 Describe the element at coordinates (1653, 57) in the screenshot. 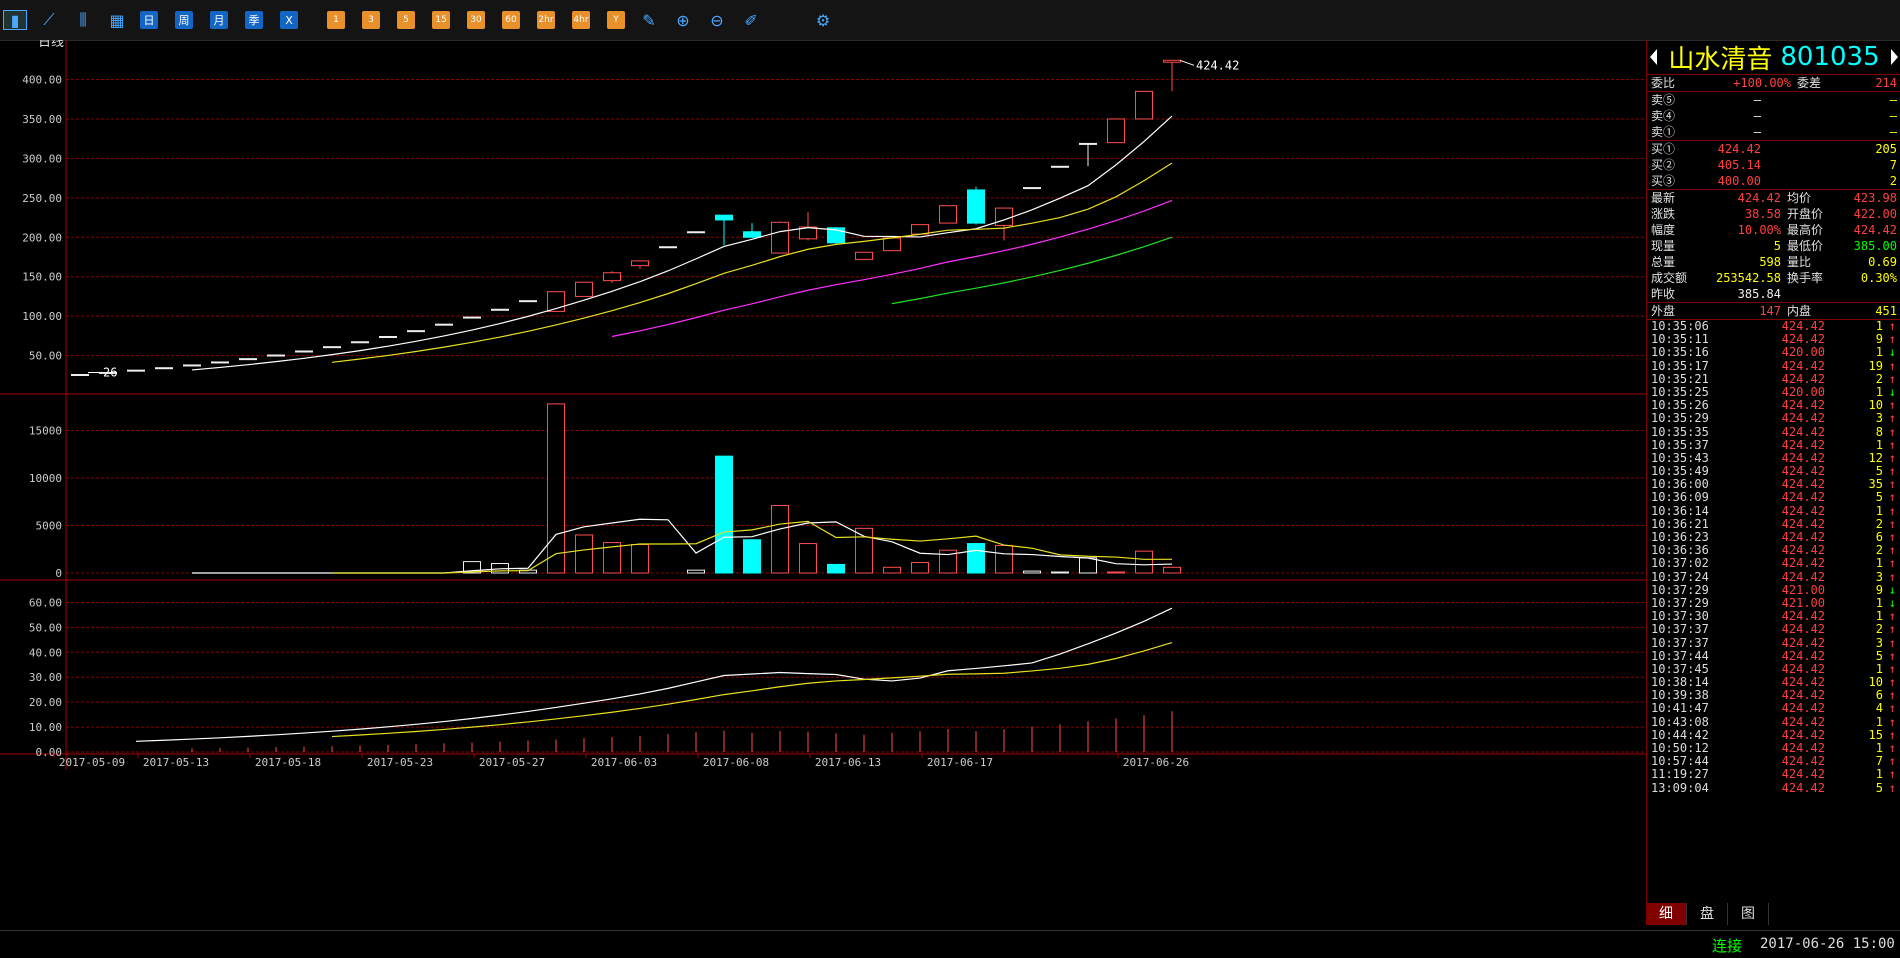

I see `prev-stock-icon` at that location.